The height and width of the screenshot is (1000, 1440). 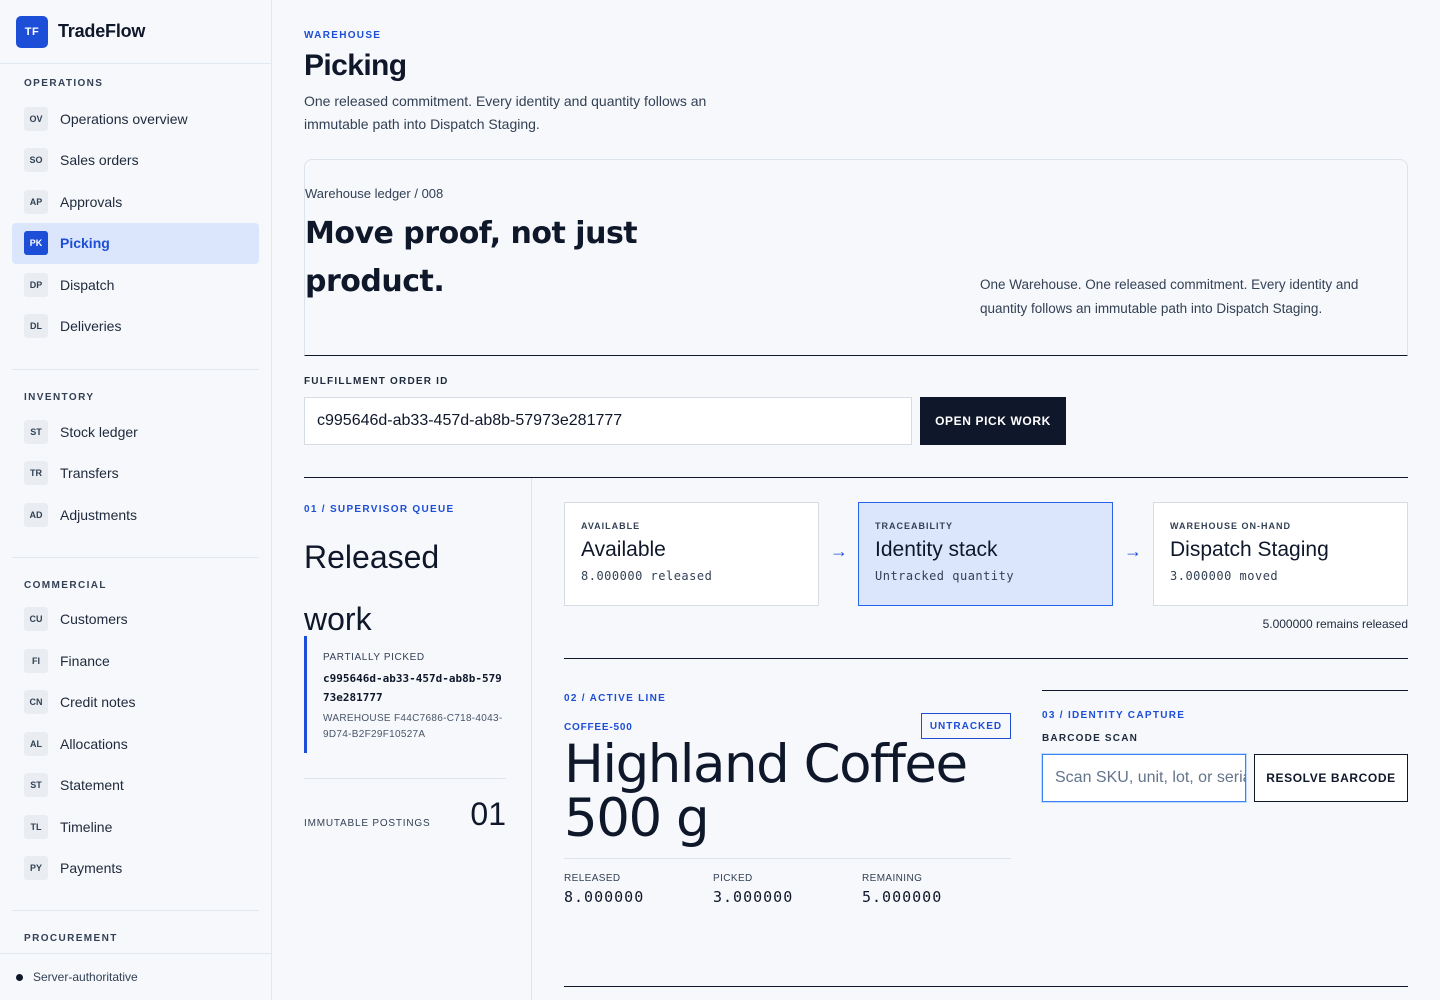 I want to click on nav-code-icon: PK, so click(x=36, y=243).